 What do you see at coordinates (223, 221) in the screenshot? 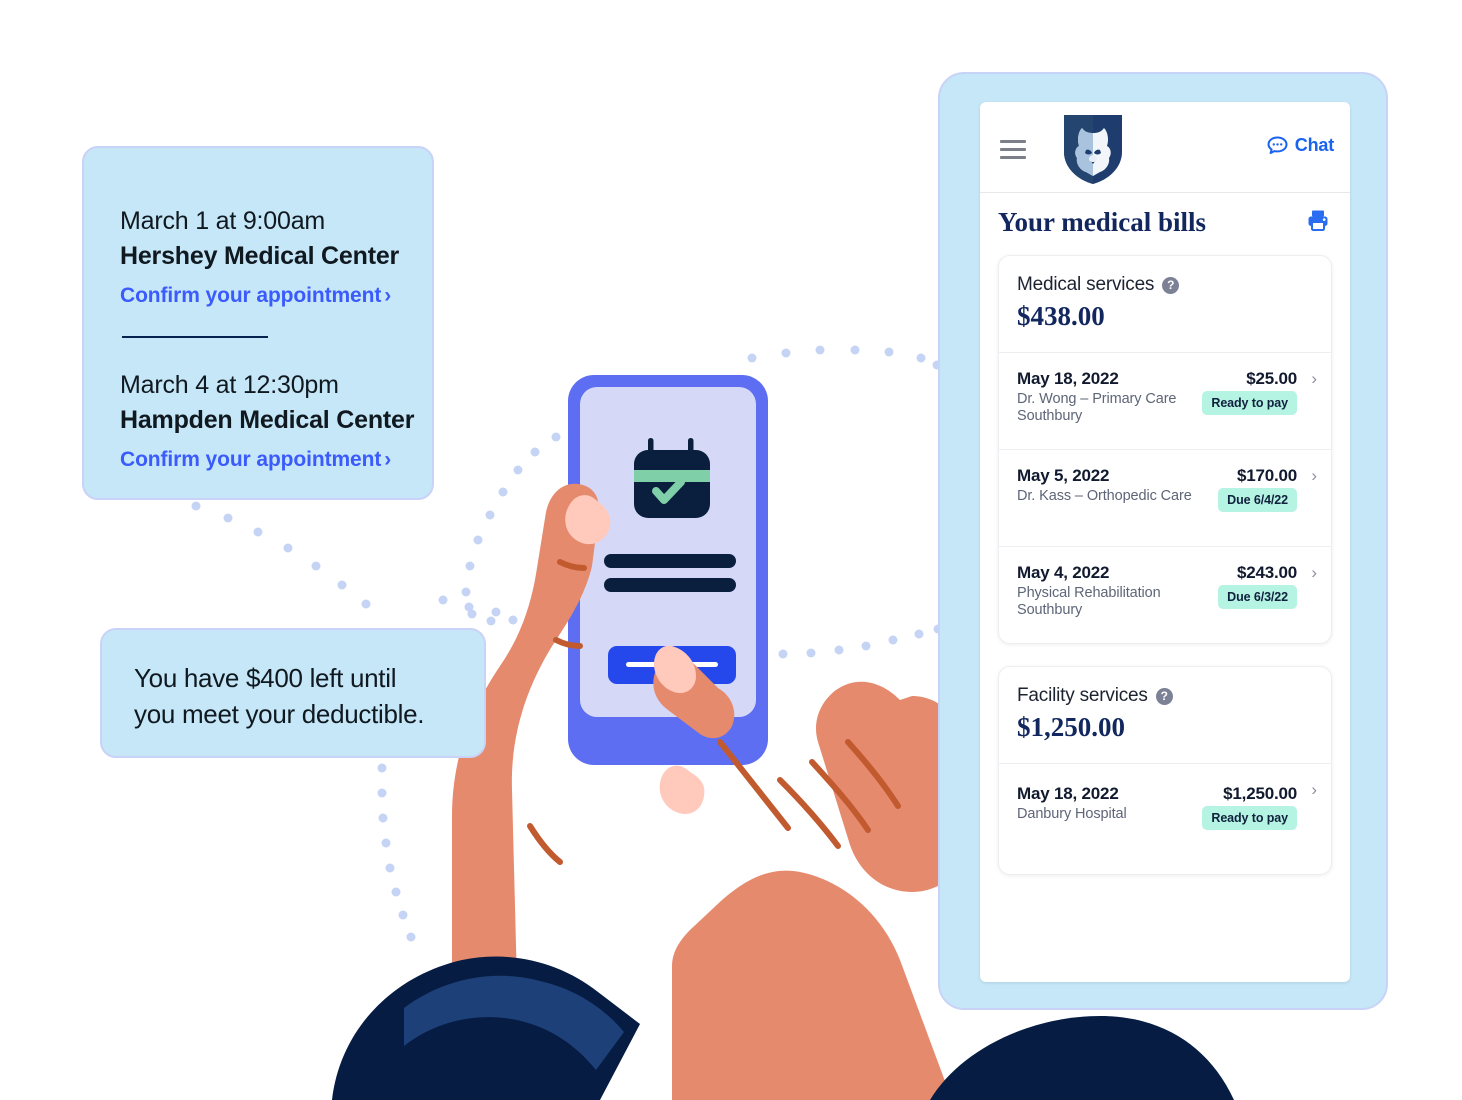
I see `appointment-datetime: March 1 at 9:00am` at bounding box center [223, 221].